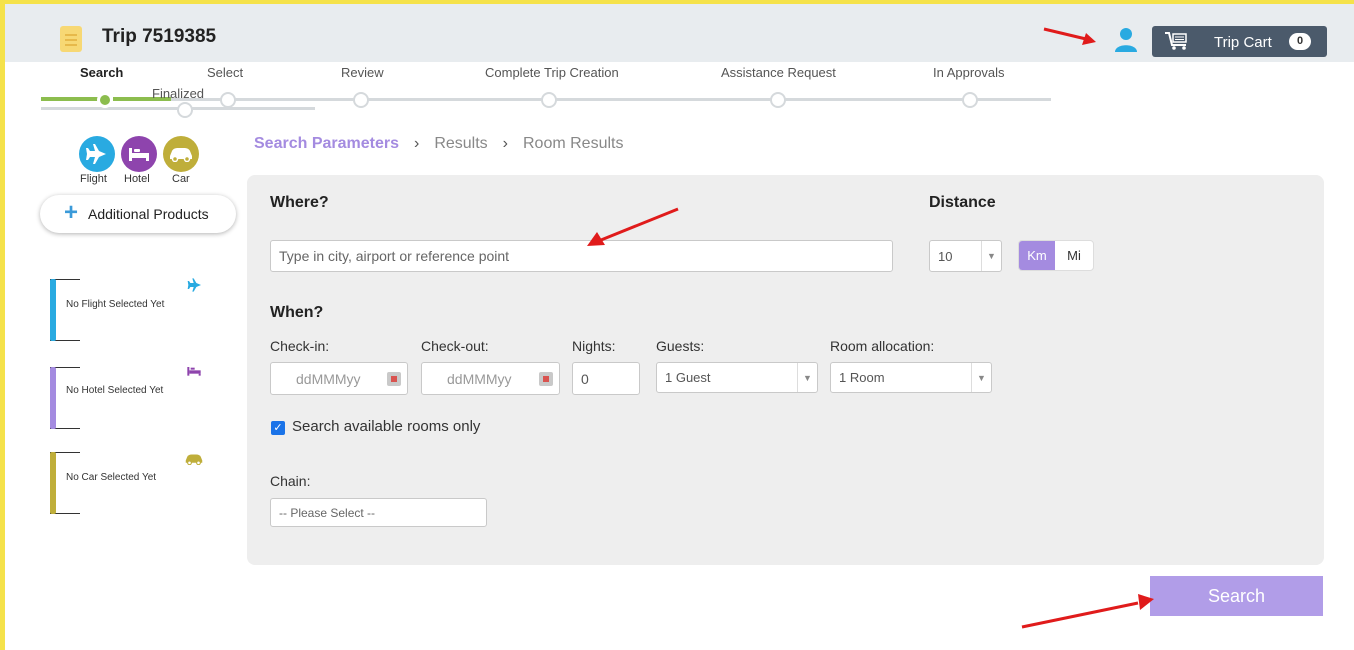 Image resolution: width=1354 pixels, height=650 pixels. Describe the element at coordinates (573, 143) in the screenshot. I see `breadcrumb-room-results: Room Results` at that location.